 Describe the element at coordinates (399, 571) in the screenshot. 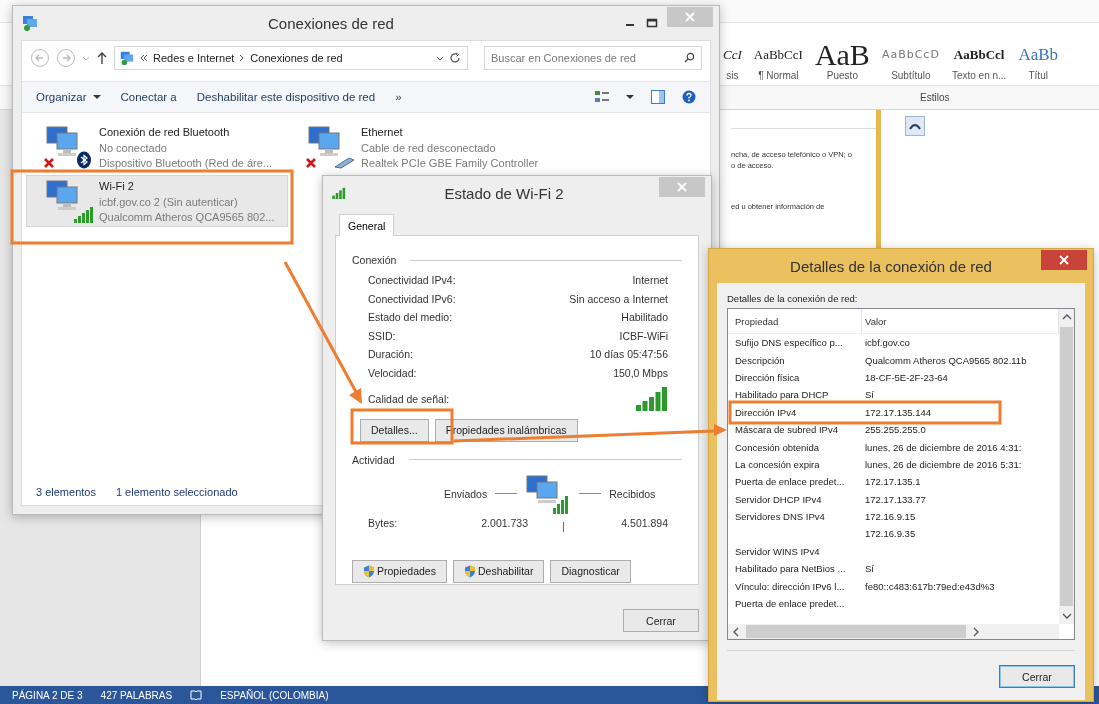

I see `dialog-button: Propiedades` at that location.